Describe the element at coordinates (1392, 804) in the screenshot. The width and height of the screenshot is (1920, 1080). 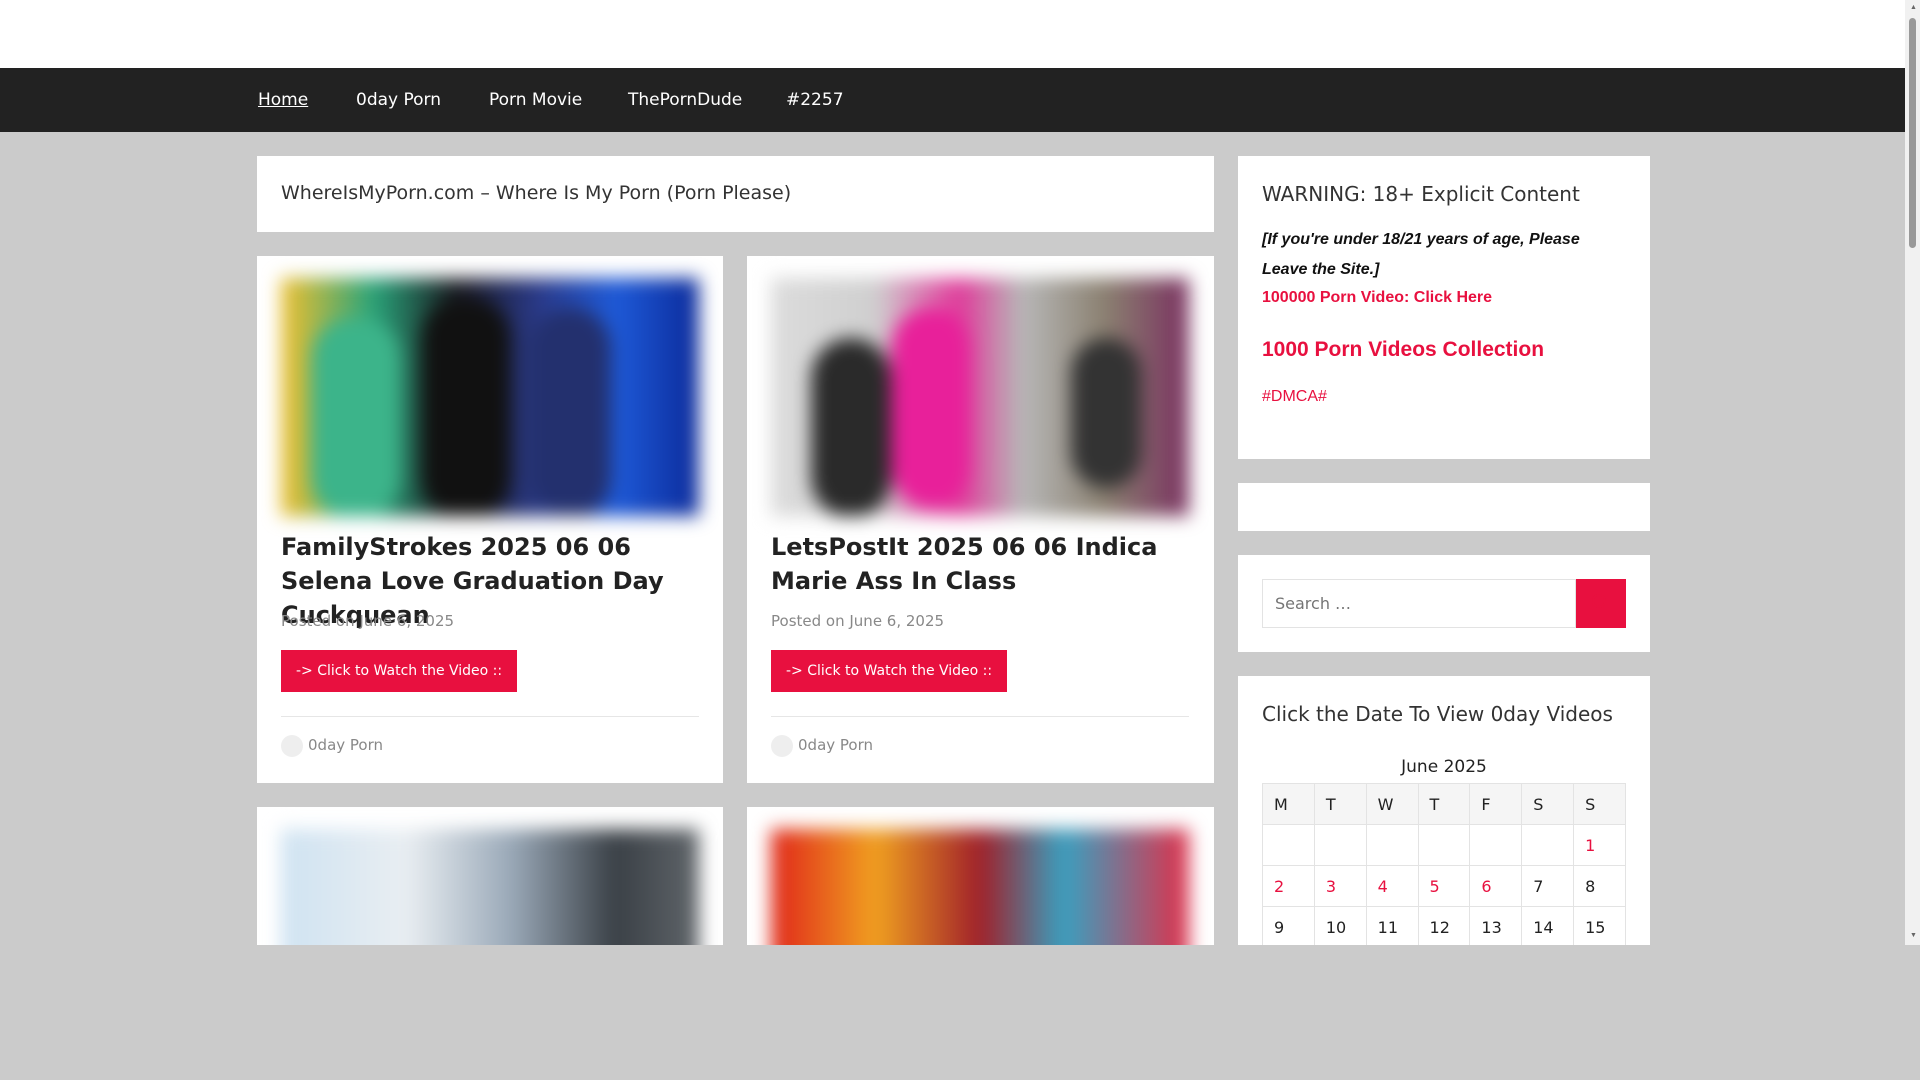
I see `weekday-header: W` at that location.